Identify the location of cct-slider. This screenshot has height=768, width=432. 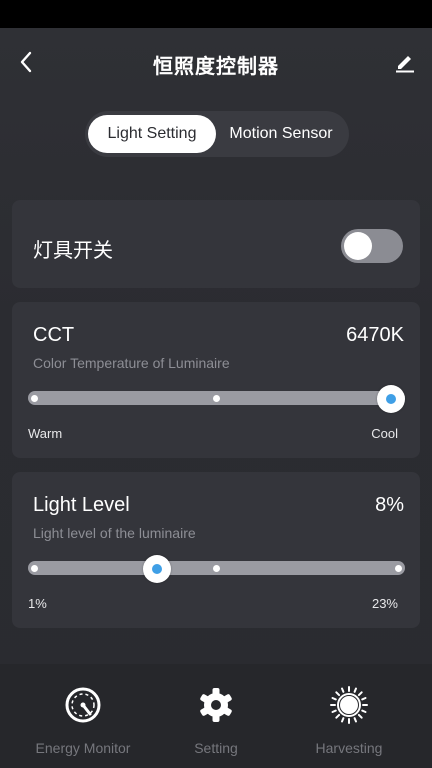
(216, 399).